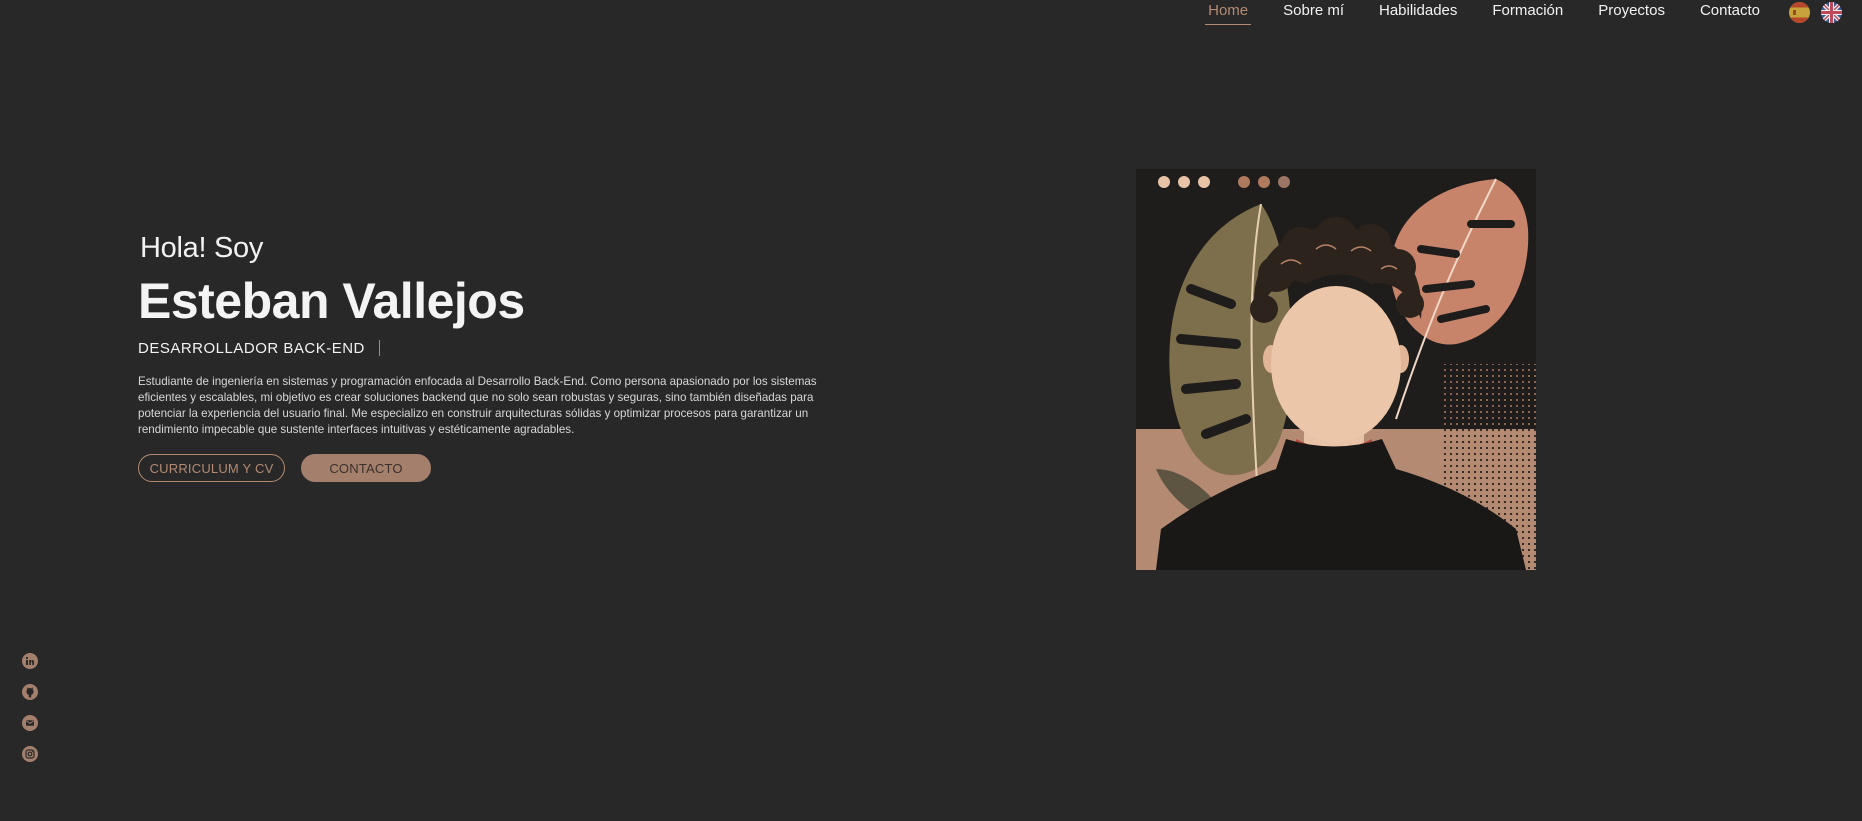 The height and width of the screenshot is (821, 1862). I want to click on language-switcher, so click(1815, 12).